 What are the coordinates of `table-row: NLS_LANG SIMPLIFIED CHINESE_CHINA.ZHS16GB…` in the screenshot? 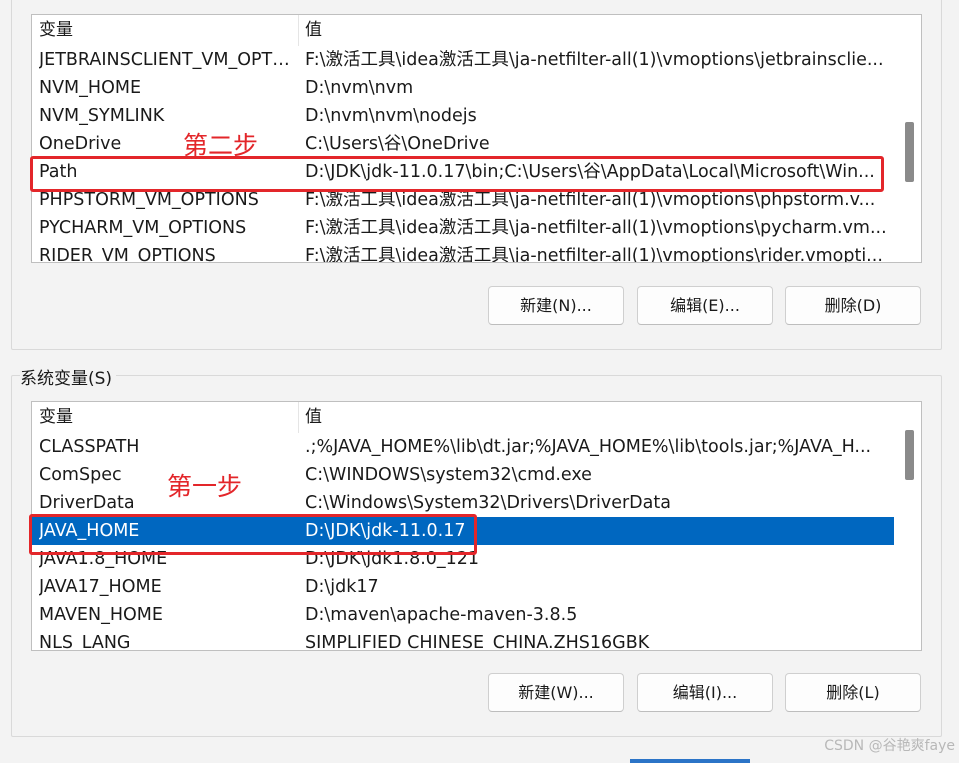 It's located at (463, 640).